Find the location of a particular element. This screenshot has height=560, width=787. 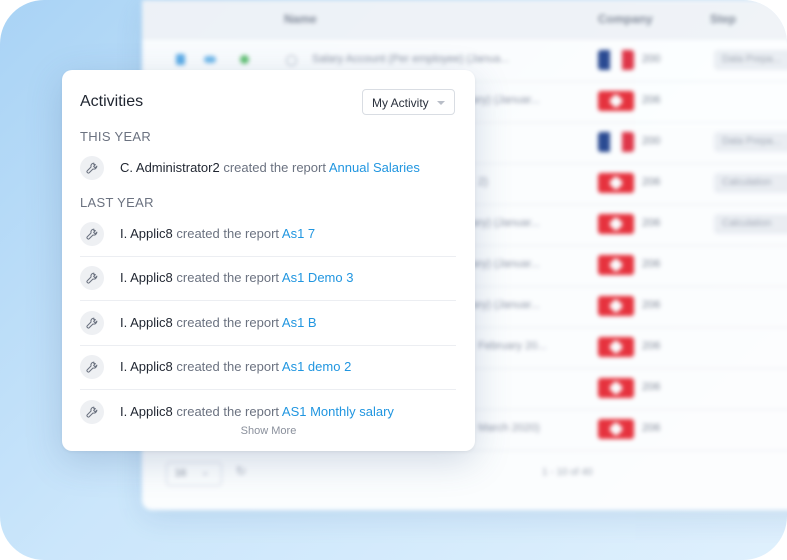

report-link: As1 7 is located at coordinates (298, 233).